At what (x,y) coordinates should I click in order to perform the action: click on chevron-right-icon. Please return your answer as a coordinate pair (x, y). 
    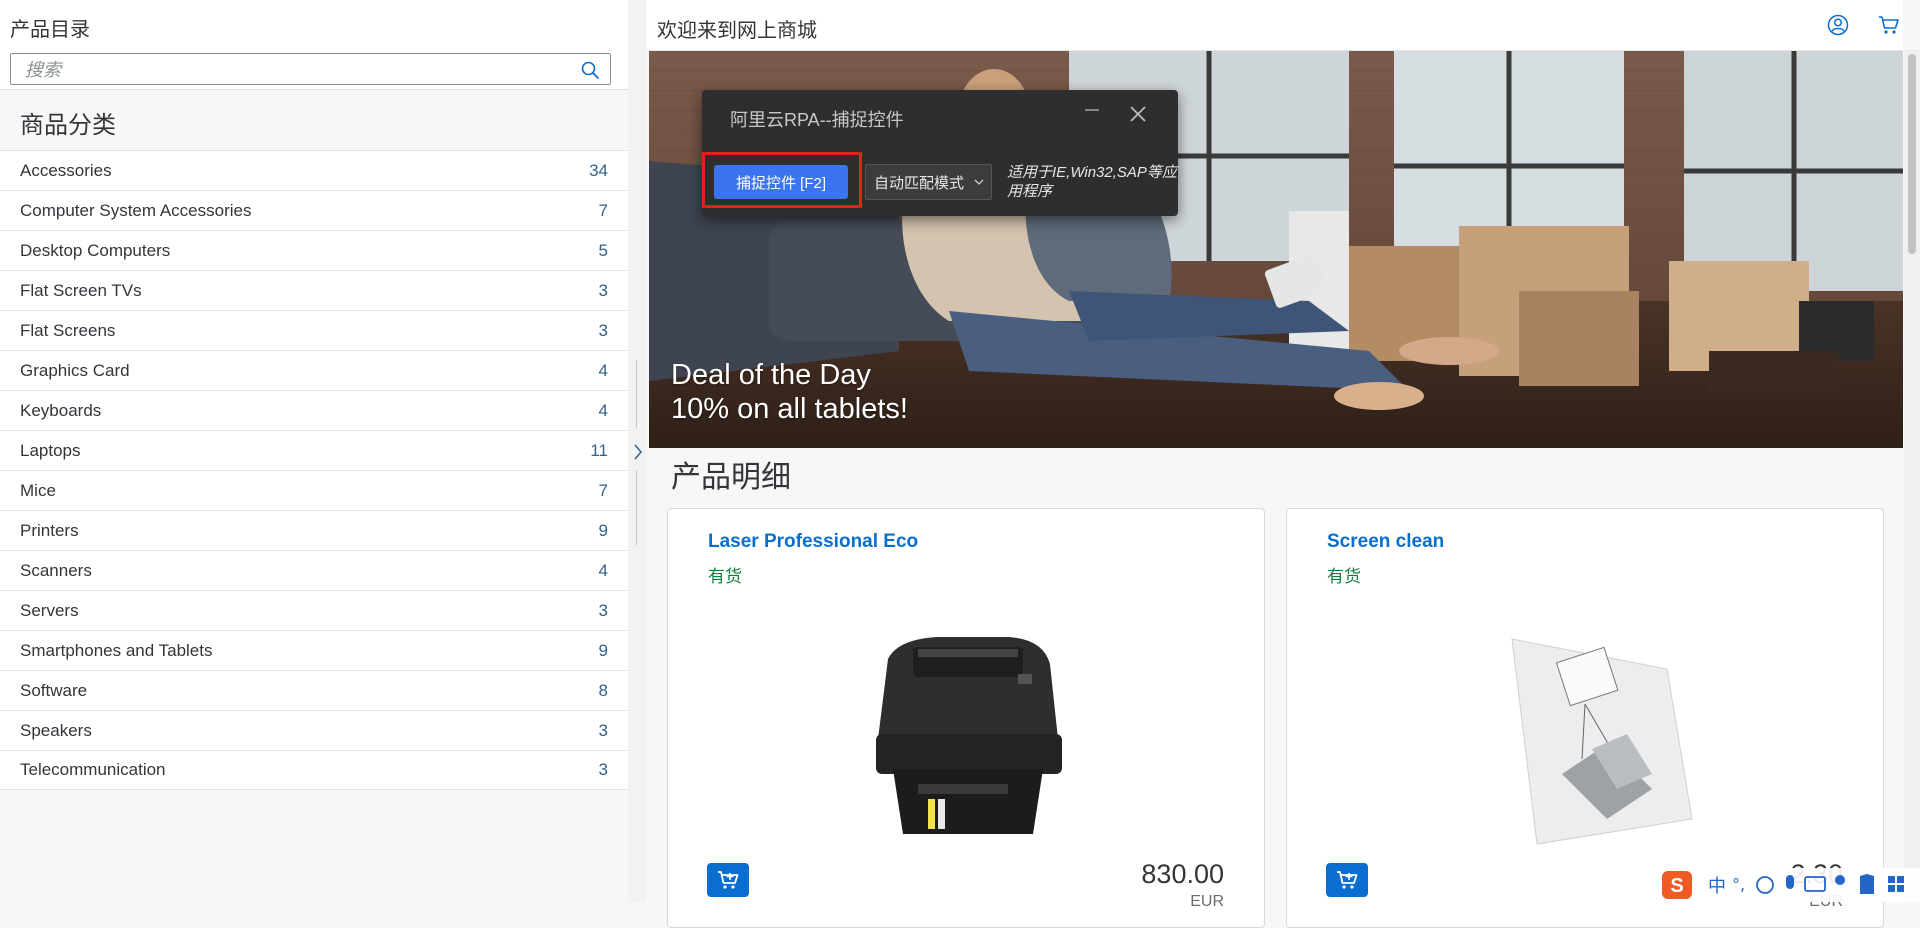
    Looking at the image, I should click on (638, 452).